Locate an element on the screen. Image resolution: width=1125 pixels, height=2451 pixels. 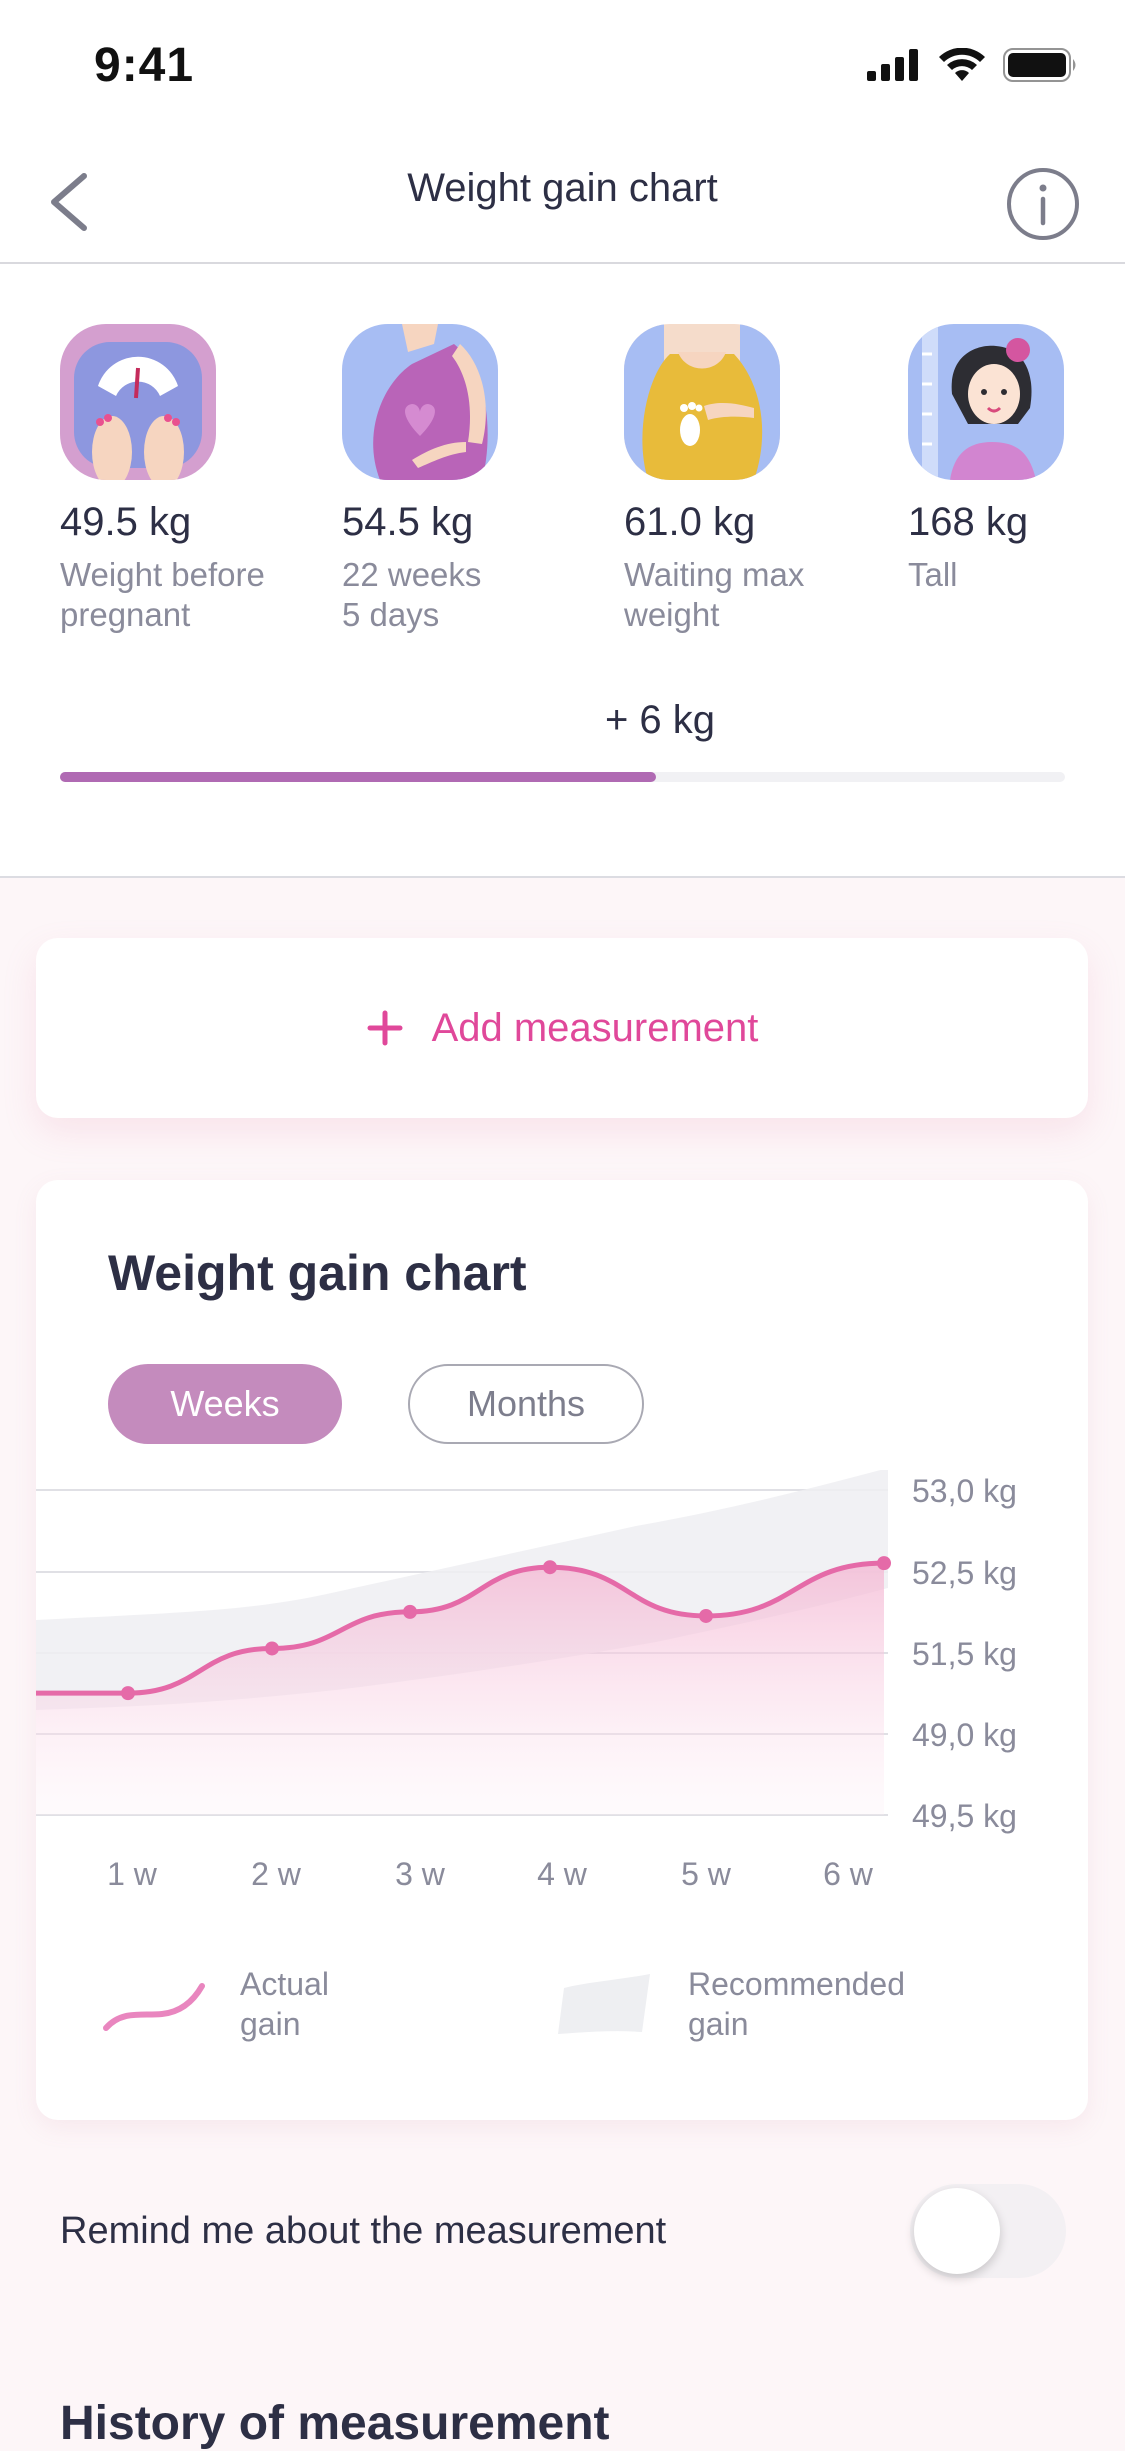
actual-gain-swatch-icon is located at coordinates (154, 2007).